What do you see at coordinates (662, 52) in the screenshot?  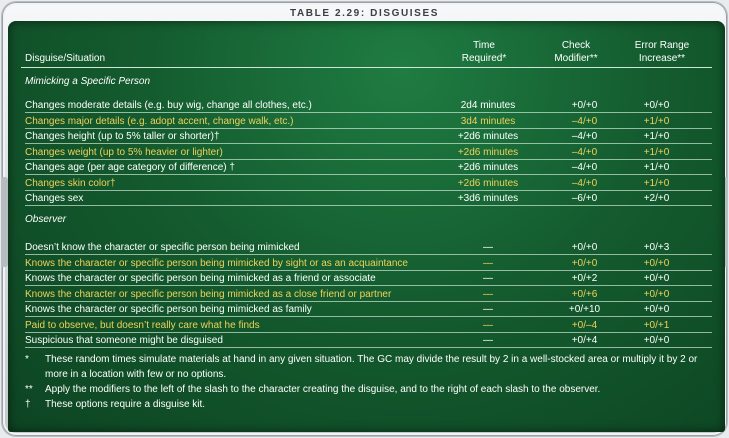 I see `header-error: Error Range Increase**` at bounding box center [662, 52].